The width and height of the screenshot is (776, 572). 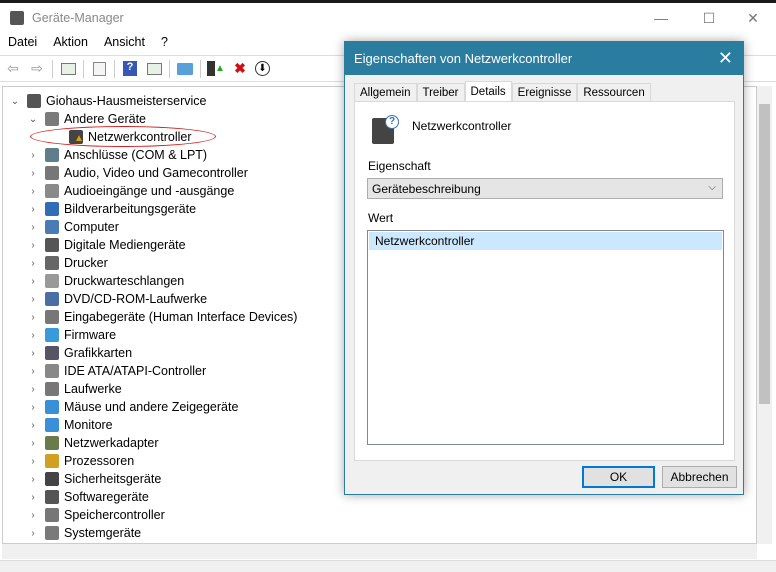 What do you see at coordinates (107, 101) in the screenshot?
I see `tree-root: ⌄ Giohaus-Hausmeisterservice` at bounding box center [107, 101].